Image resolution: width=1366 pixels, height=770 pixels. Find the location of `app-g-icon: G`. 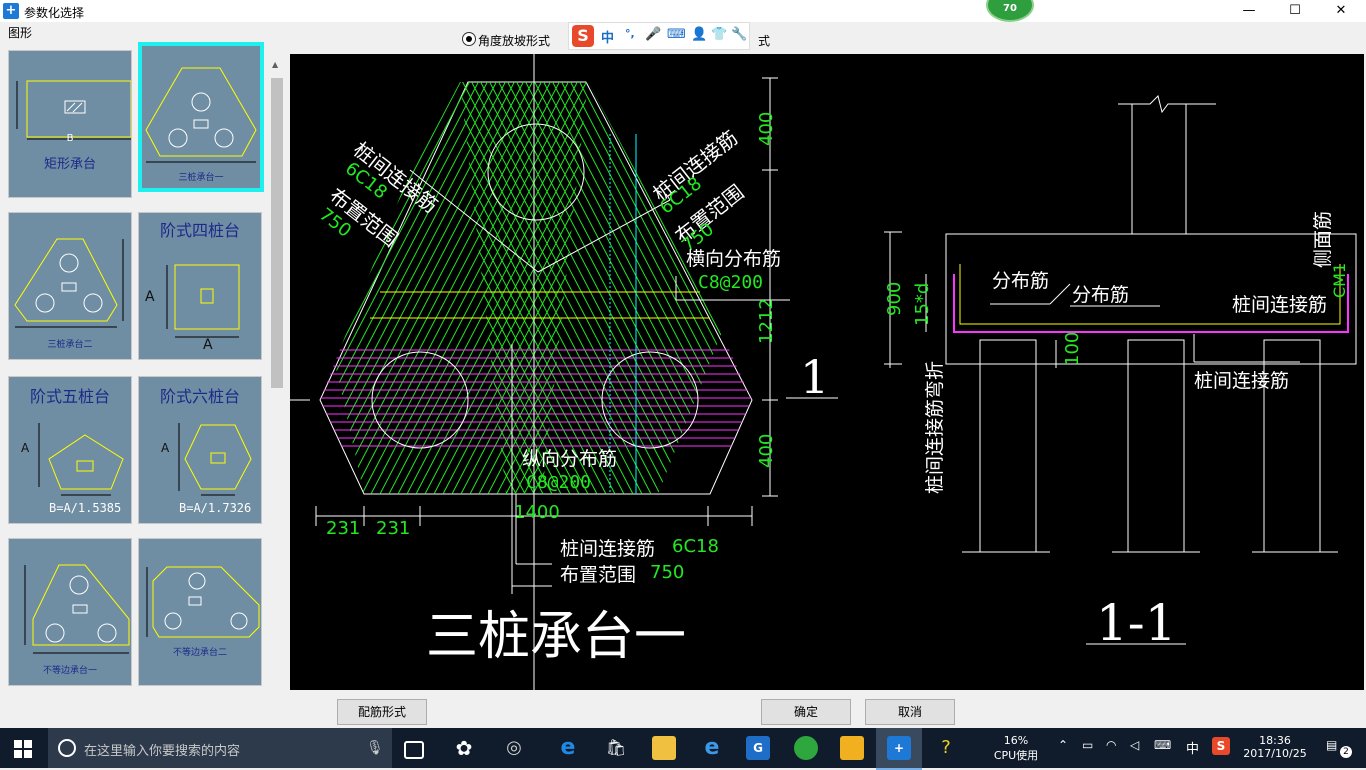

app-g-icon: G is located at coordinates (758, 748).